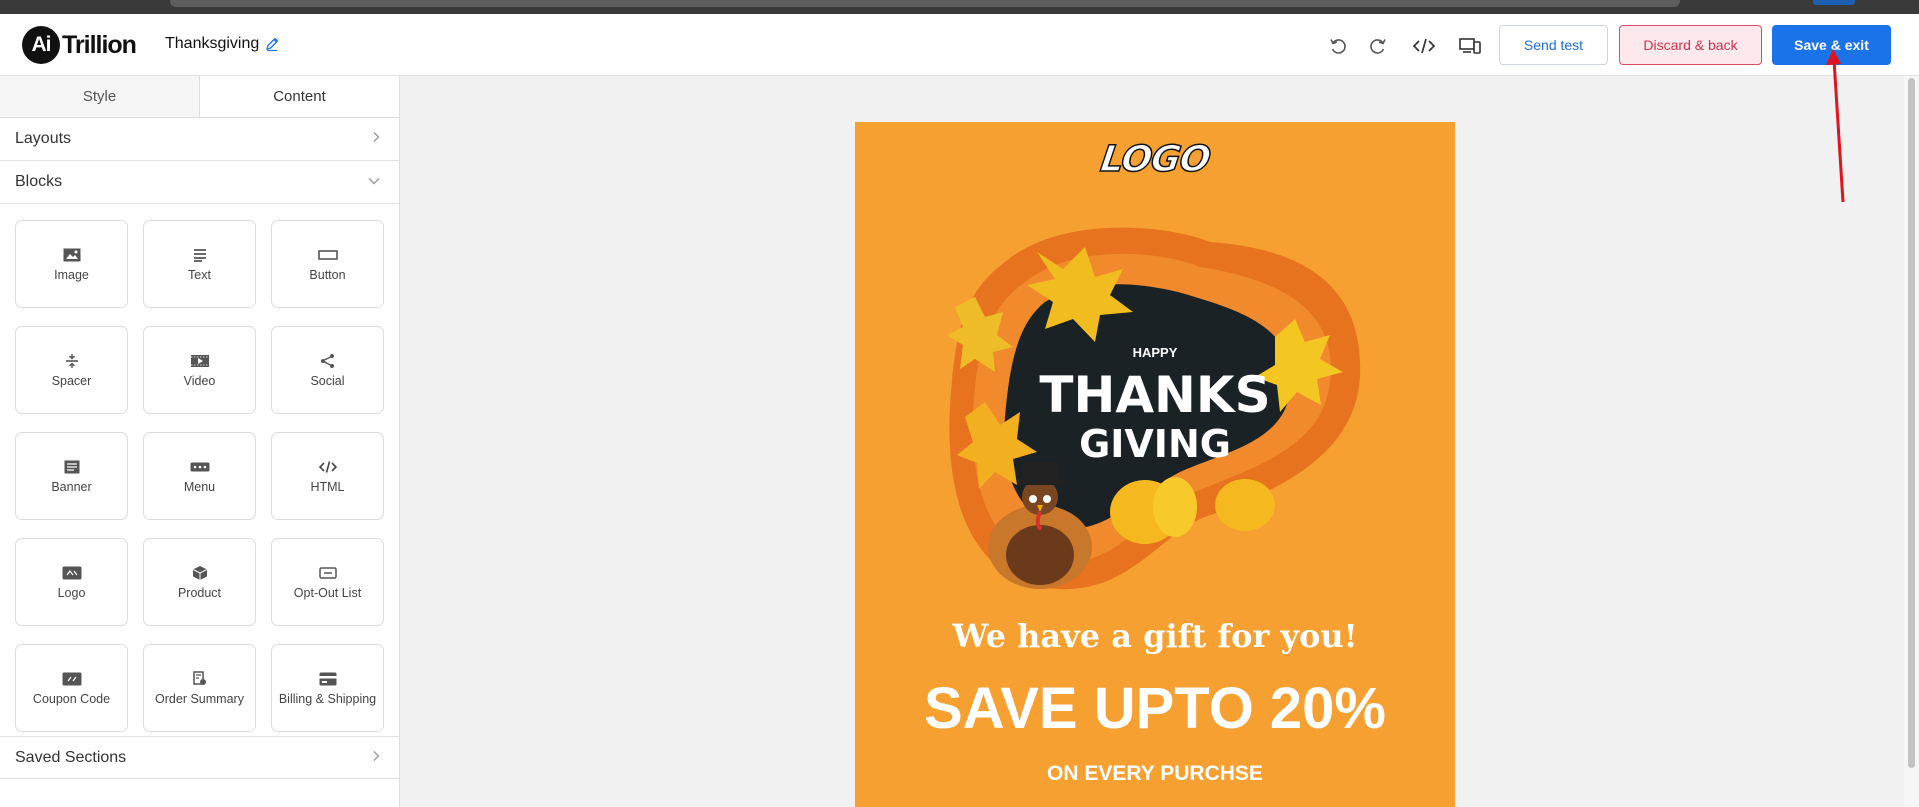 The height and width of the screenshot is (807, 1919). I want to click on email-logo: LOGO, so click(1155, 159).